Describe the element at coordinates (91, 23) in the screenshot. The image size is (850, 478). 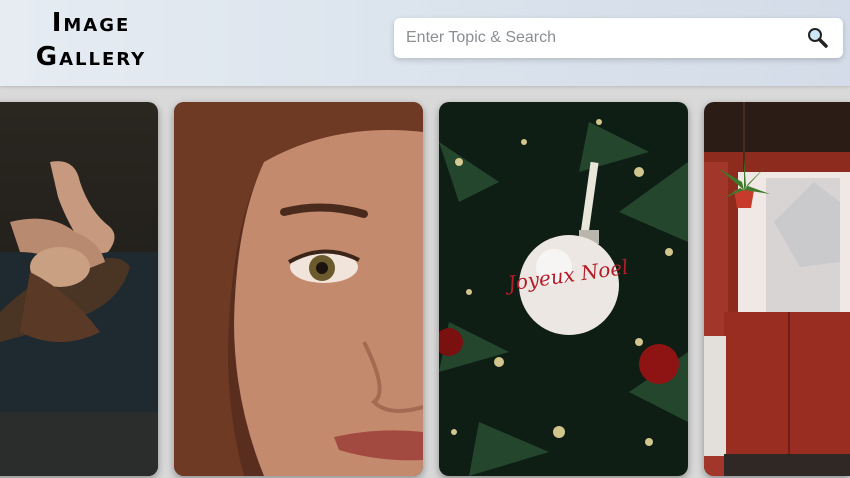
I see `logo-line-1: Image` at that location.